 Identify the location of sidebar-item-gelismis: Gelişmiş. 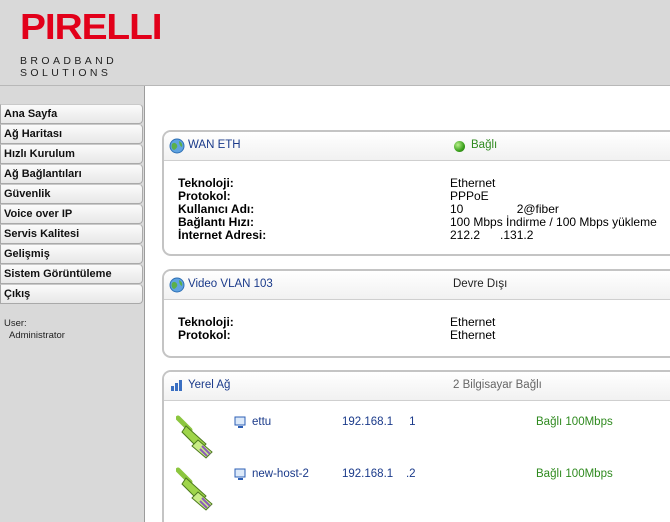
(71, 254).